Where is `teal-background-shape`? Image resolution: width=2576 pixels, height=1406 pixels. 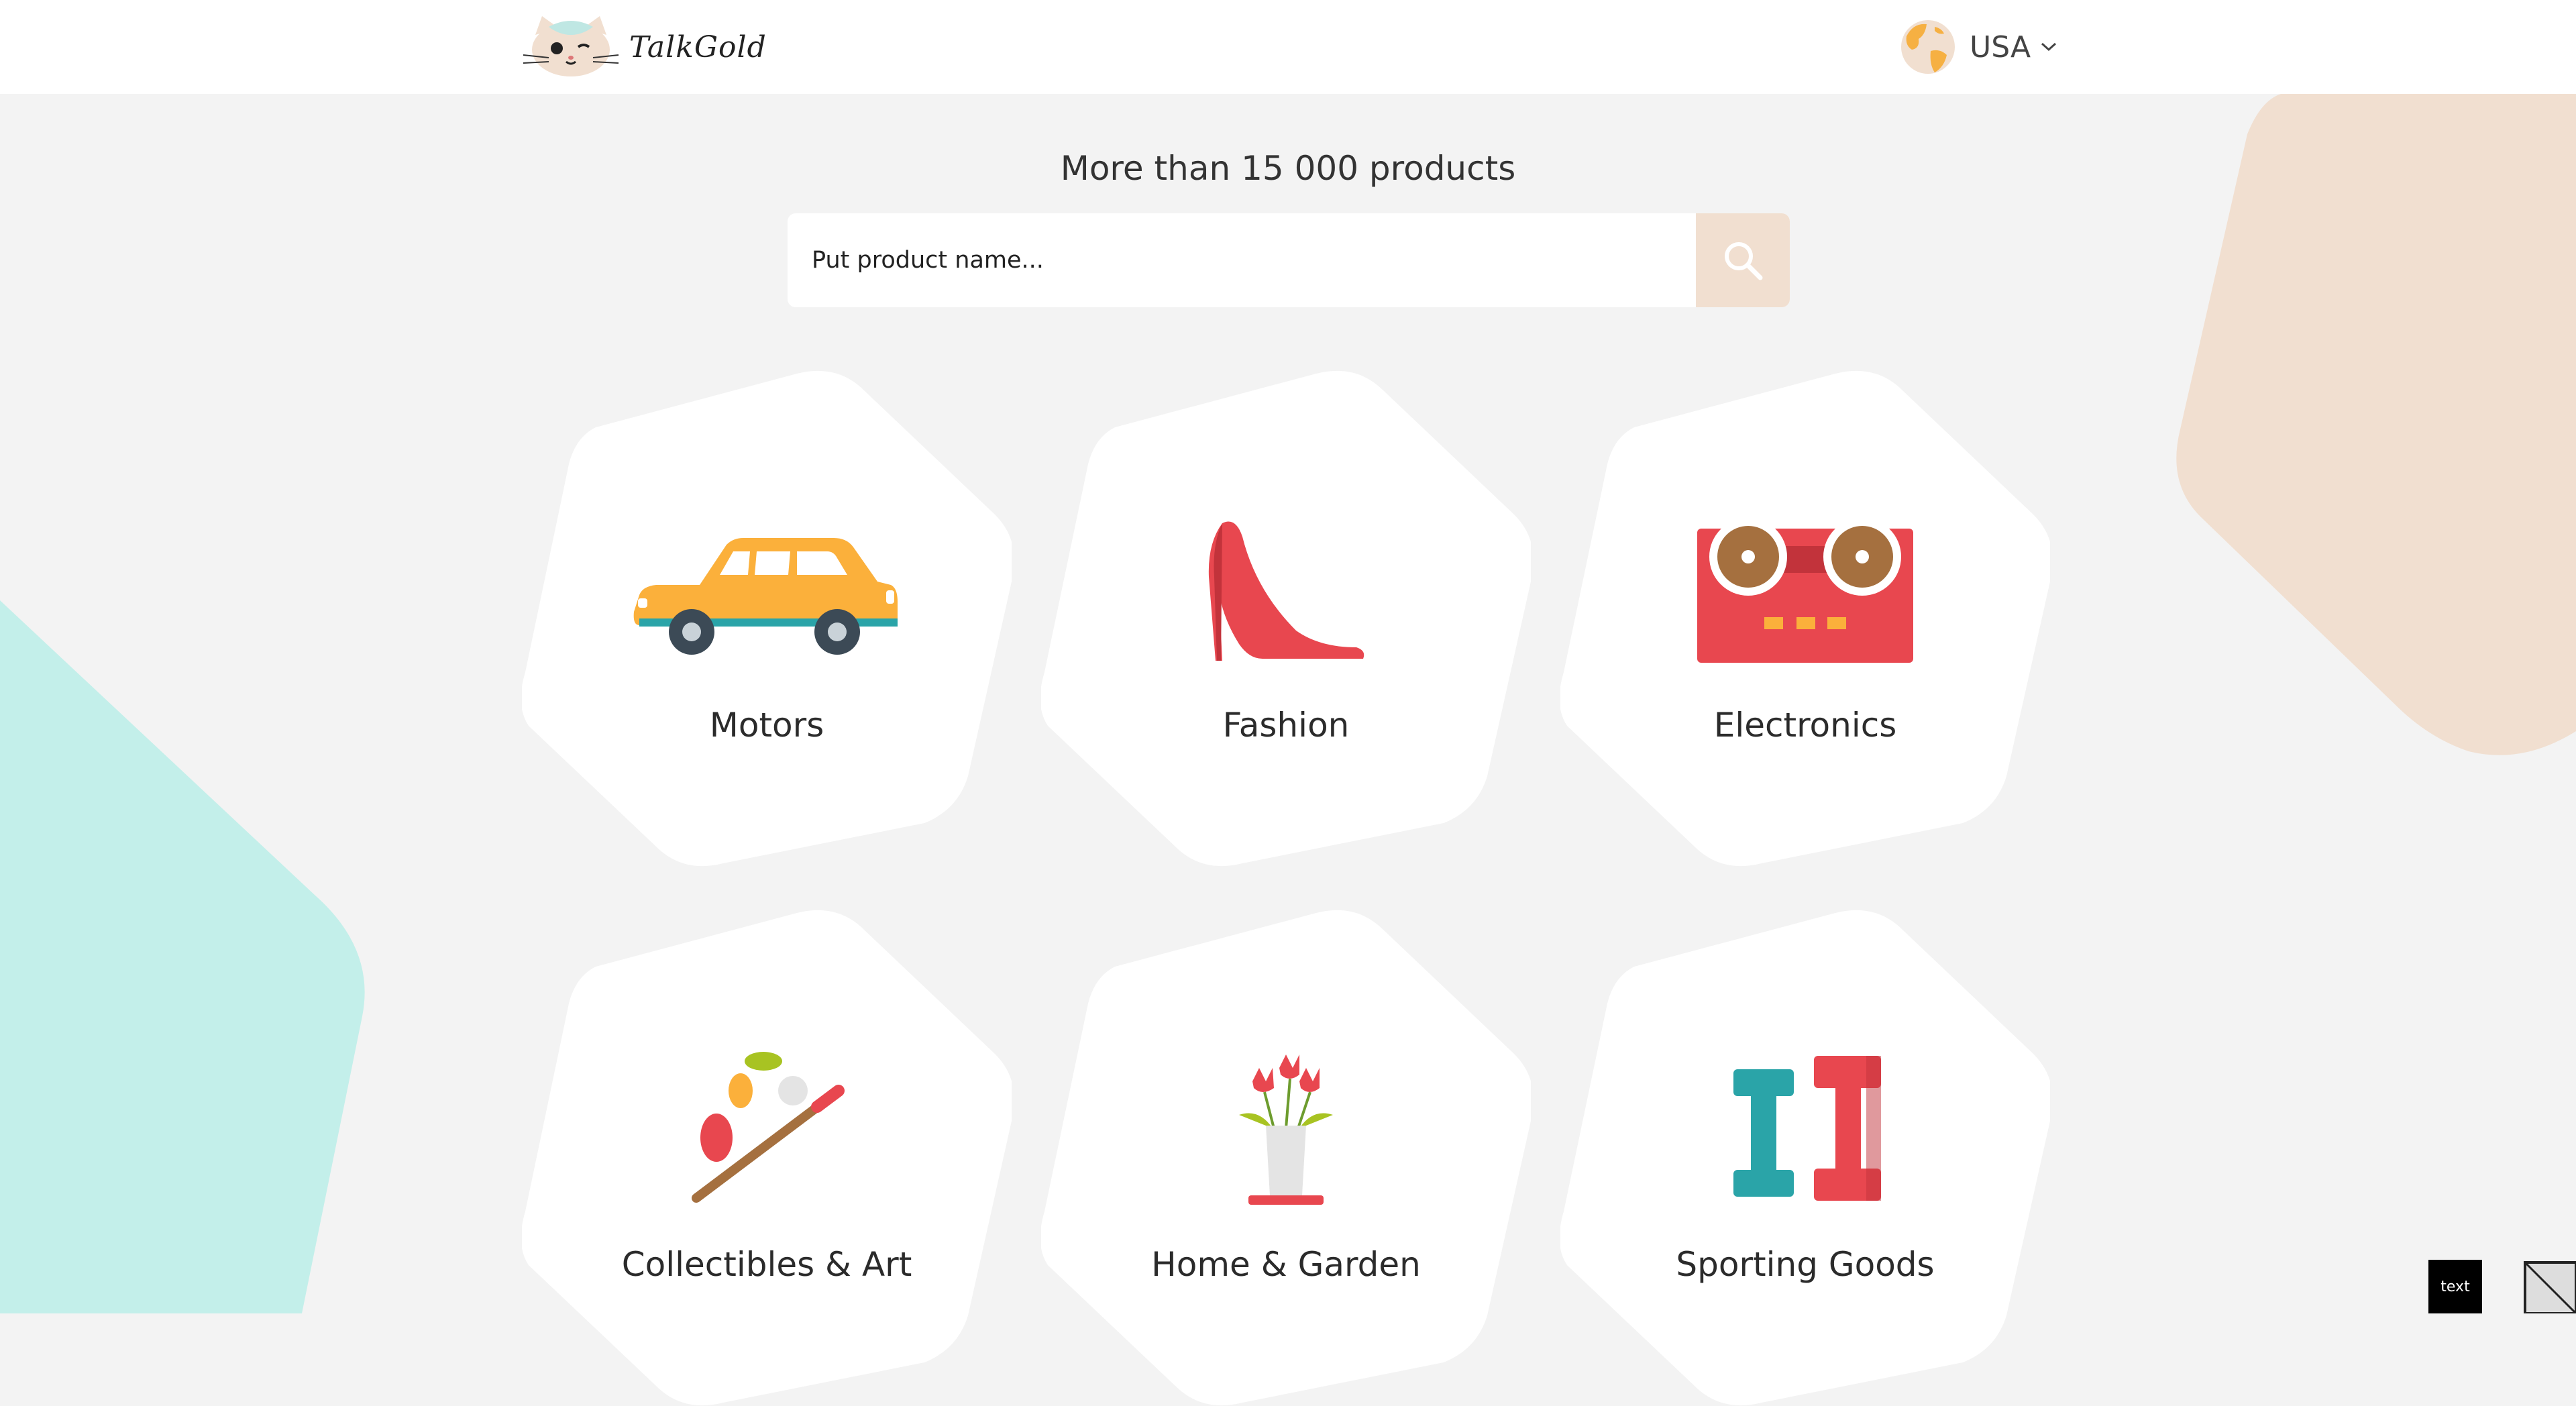 teal-background-shape is located at coordinates (182, 956).